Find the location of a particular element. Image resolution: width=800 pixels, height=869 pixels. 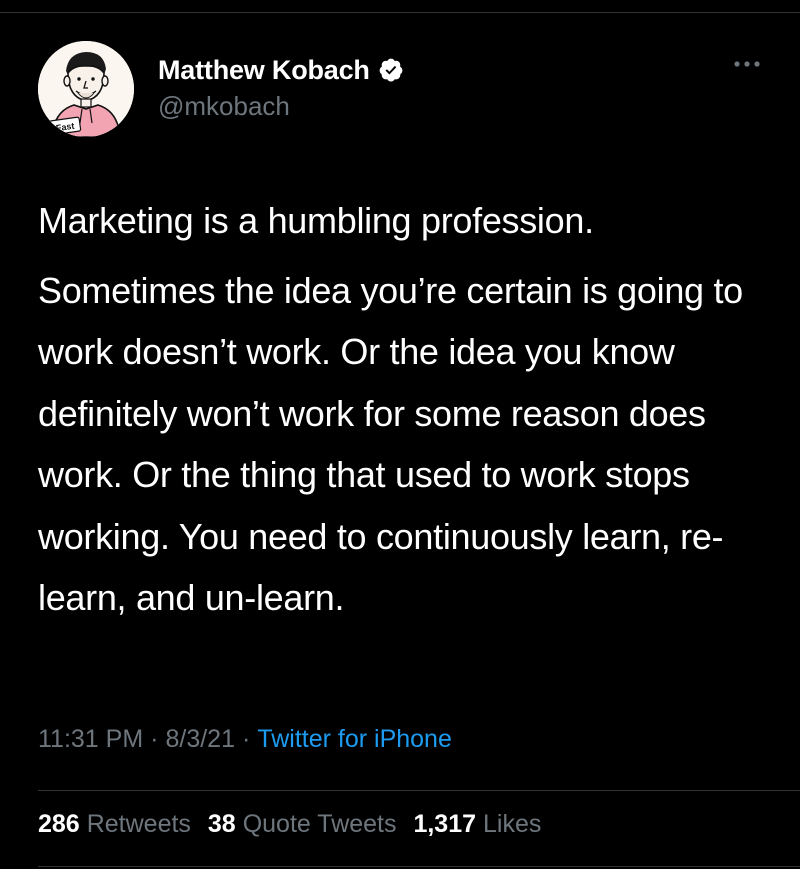

display-name-row: Matthew Kobach is located at coordinates (281, 70).